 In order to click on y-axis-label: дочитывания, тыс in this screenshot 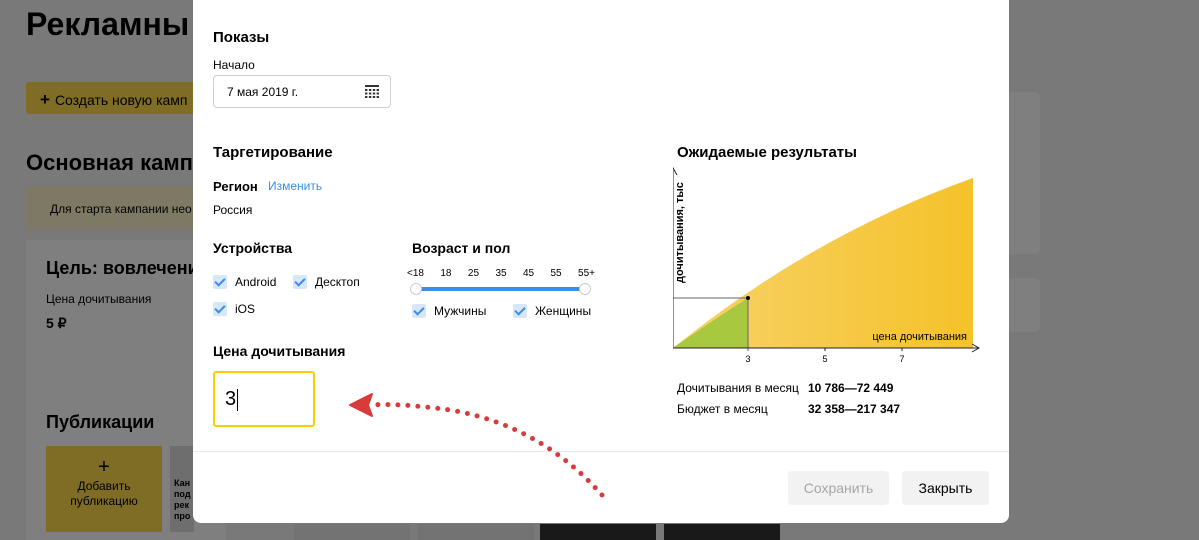, I will do `click(680, 232)`.